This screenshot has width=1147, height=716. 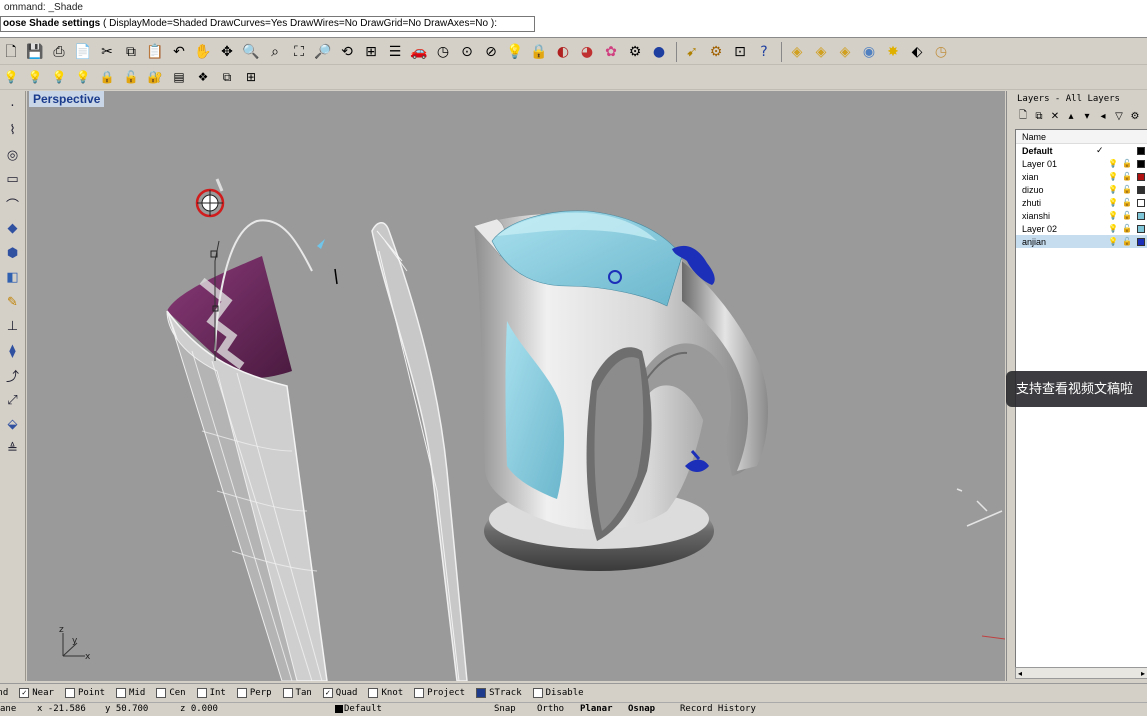 What do you see at coordinates (419, 52) in the screenshot?
I see `car-render-icon: 🚗` at bounding box center [419, 52].